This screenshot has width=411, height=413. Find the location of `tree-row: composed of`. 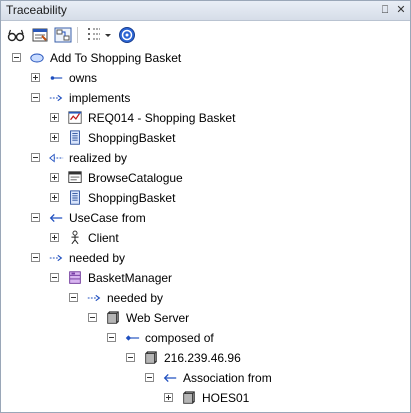

tree-row: composed of is located at coordinates (253, 338).